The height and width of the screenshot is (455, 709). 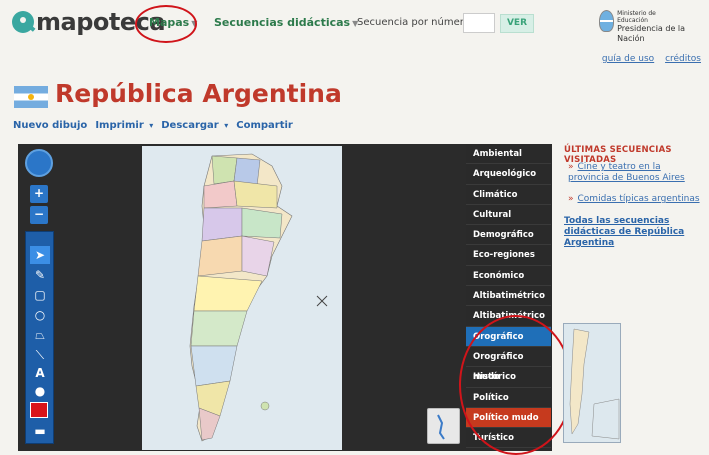 I want to click on guia-link: guía de uso, so click(x=628, y=59).